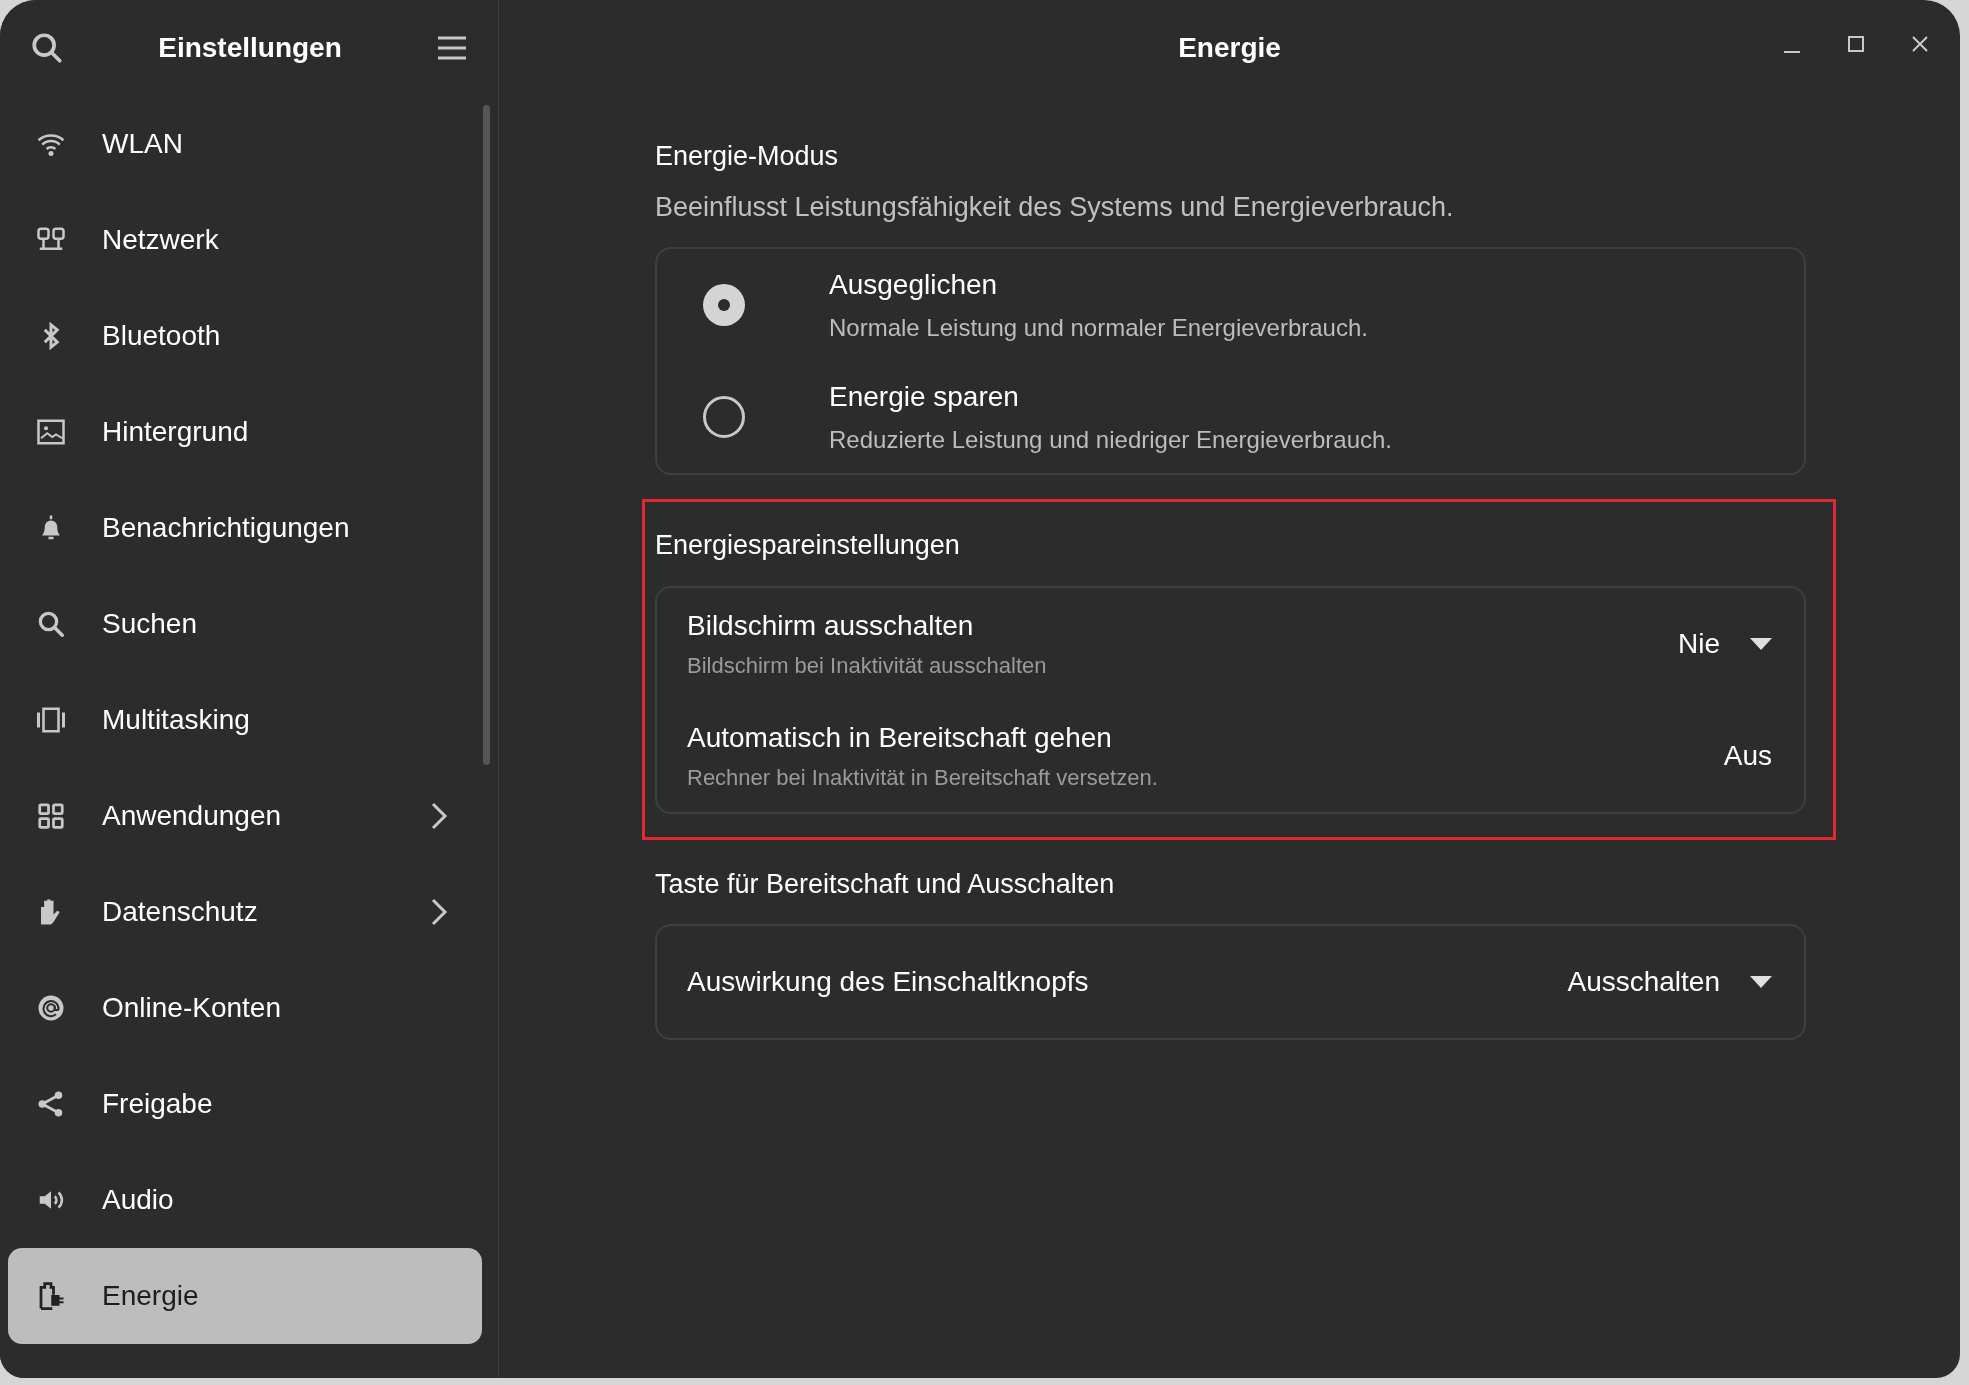 The width and height of the screenshot is (1969, 1385). Describe the element at coordinates (900, 738) in the screenshot. I see `row-title: Automatisch in Bereitschaft gehen` at that location.